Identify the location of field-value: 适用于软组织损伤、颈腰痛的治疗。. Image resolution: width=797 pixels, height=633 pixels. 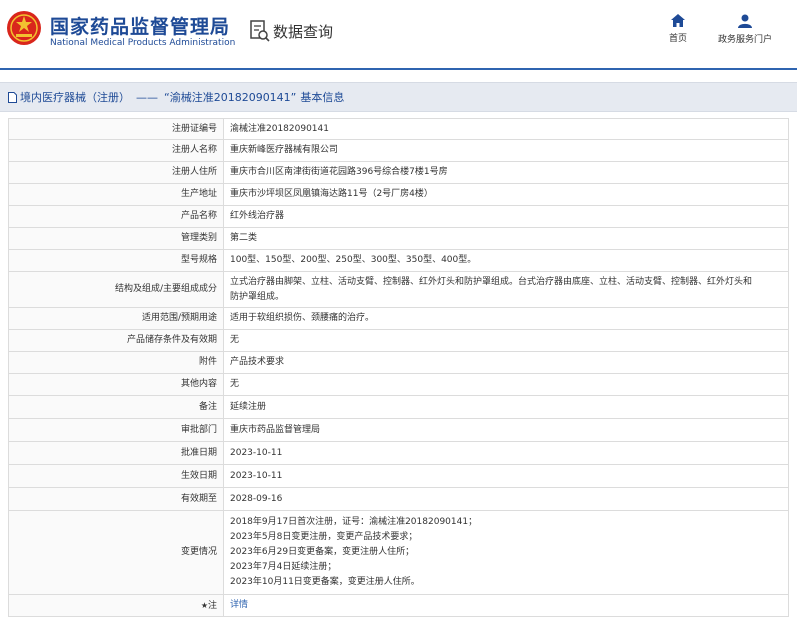
(506, 318).